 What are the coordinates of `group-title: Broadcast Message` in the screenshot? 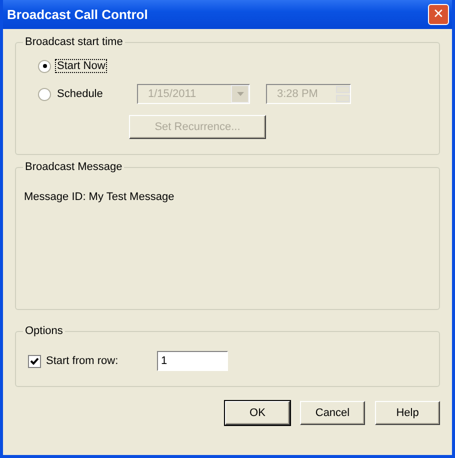 It's located at (74, 167).